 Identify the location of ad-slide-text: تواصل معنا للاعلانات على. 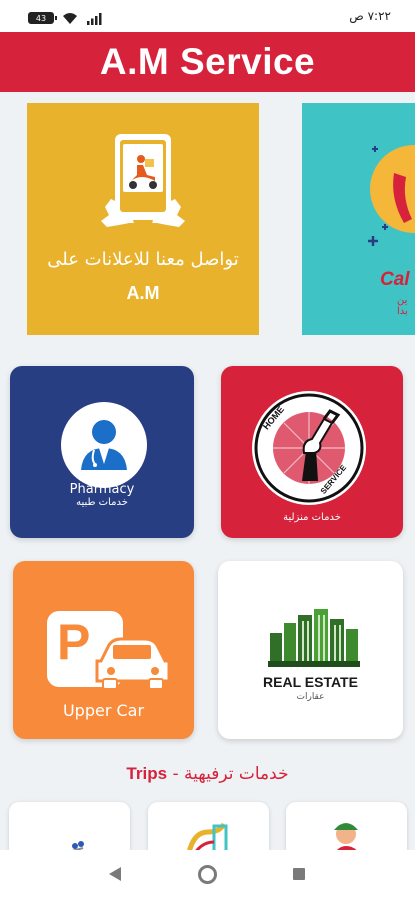
(143, 259).